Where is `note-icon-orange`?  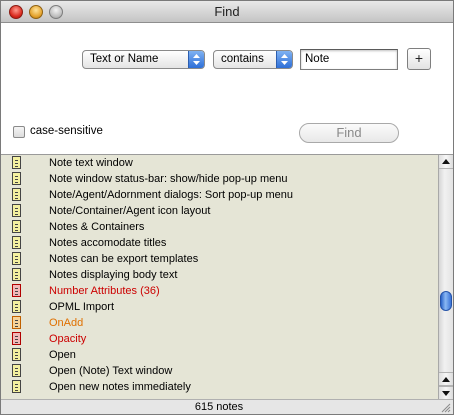 note-icon-orange is located at coordinates (16, 322).